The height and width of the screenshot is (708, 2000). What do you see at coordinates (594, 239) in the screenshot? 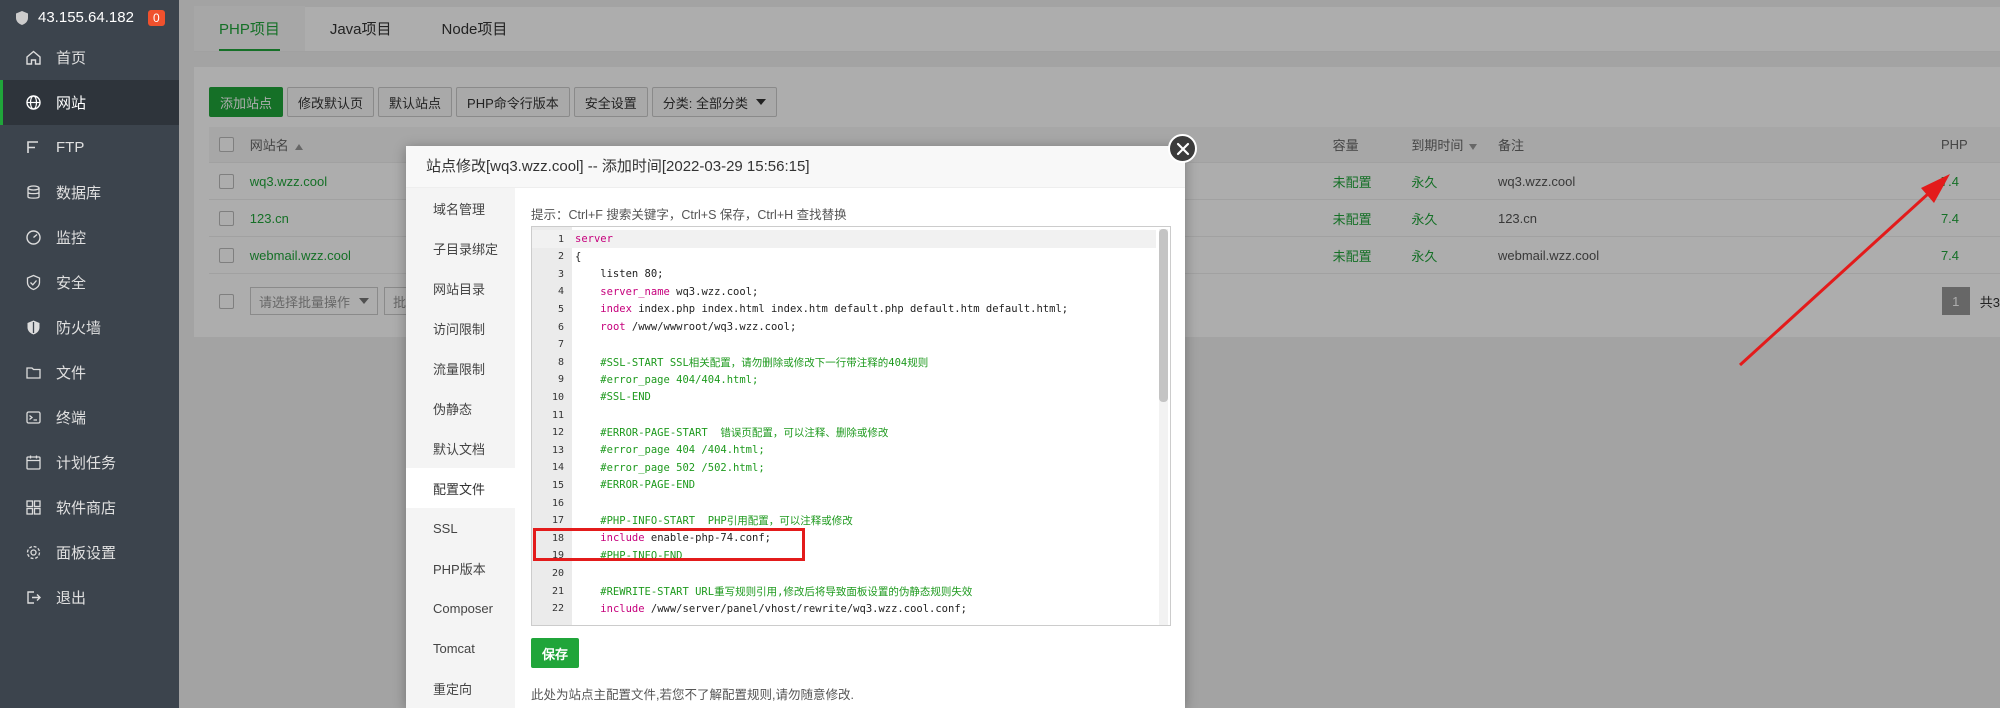
I see `code-text: server` at bounding box center [594, 239].